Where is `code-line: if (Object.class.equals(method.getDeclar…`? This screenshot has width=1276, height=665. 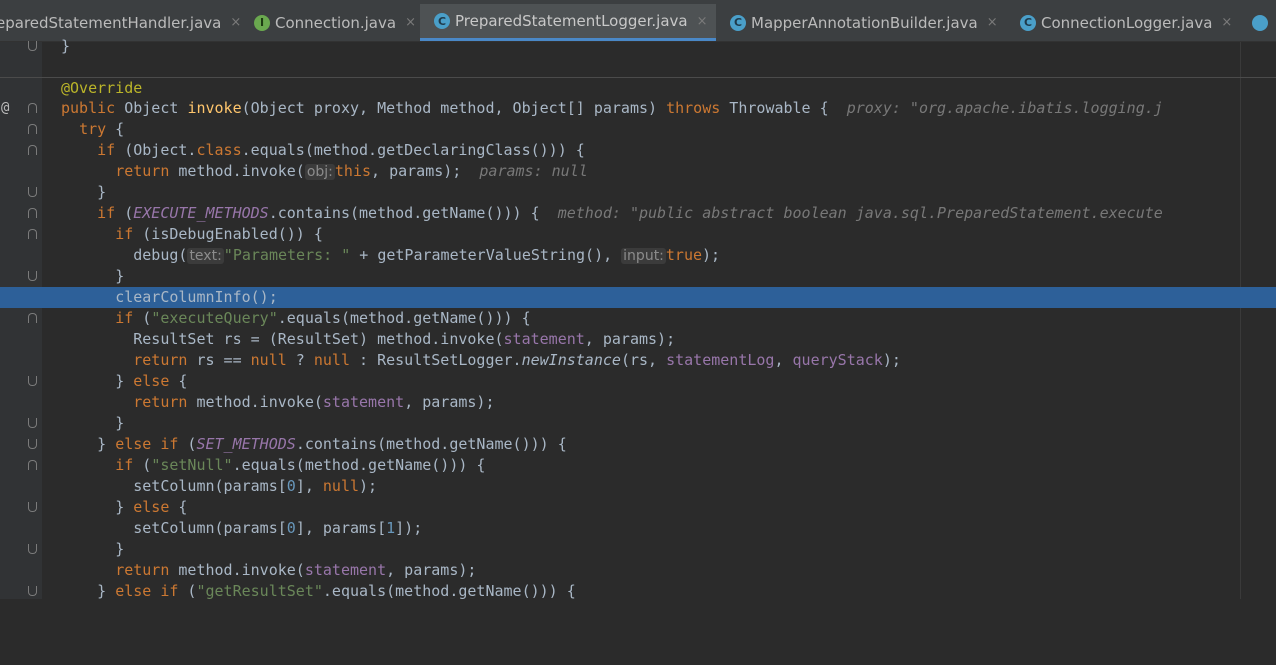
code-line: if (Object.class.equals(method.getDeclar… is located at coordinates (638, 150).